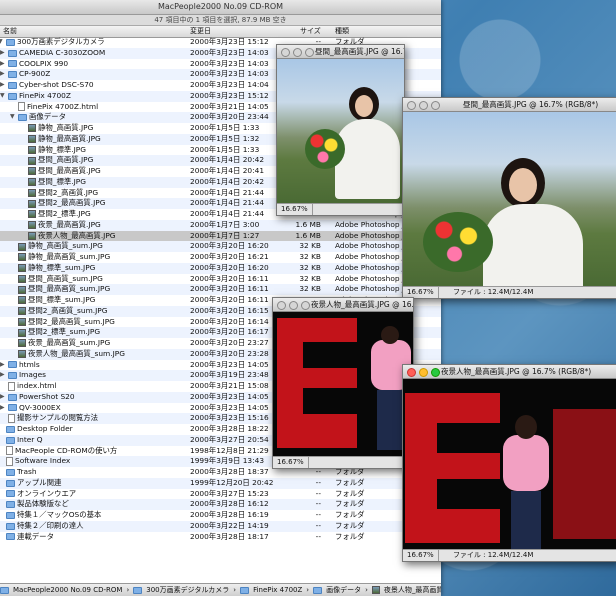 This screenshot has height=596, width=616. I want to click on item-name-cell: ▼ 画像データ, so click(38, 117).